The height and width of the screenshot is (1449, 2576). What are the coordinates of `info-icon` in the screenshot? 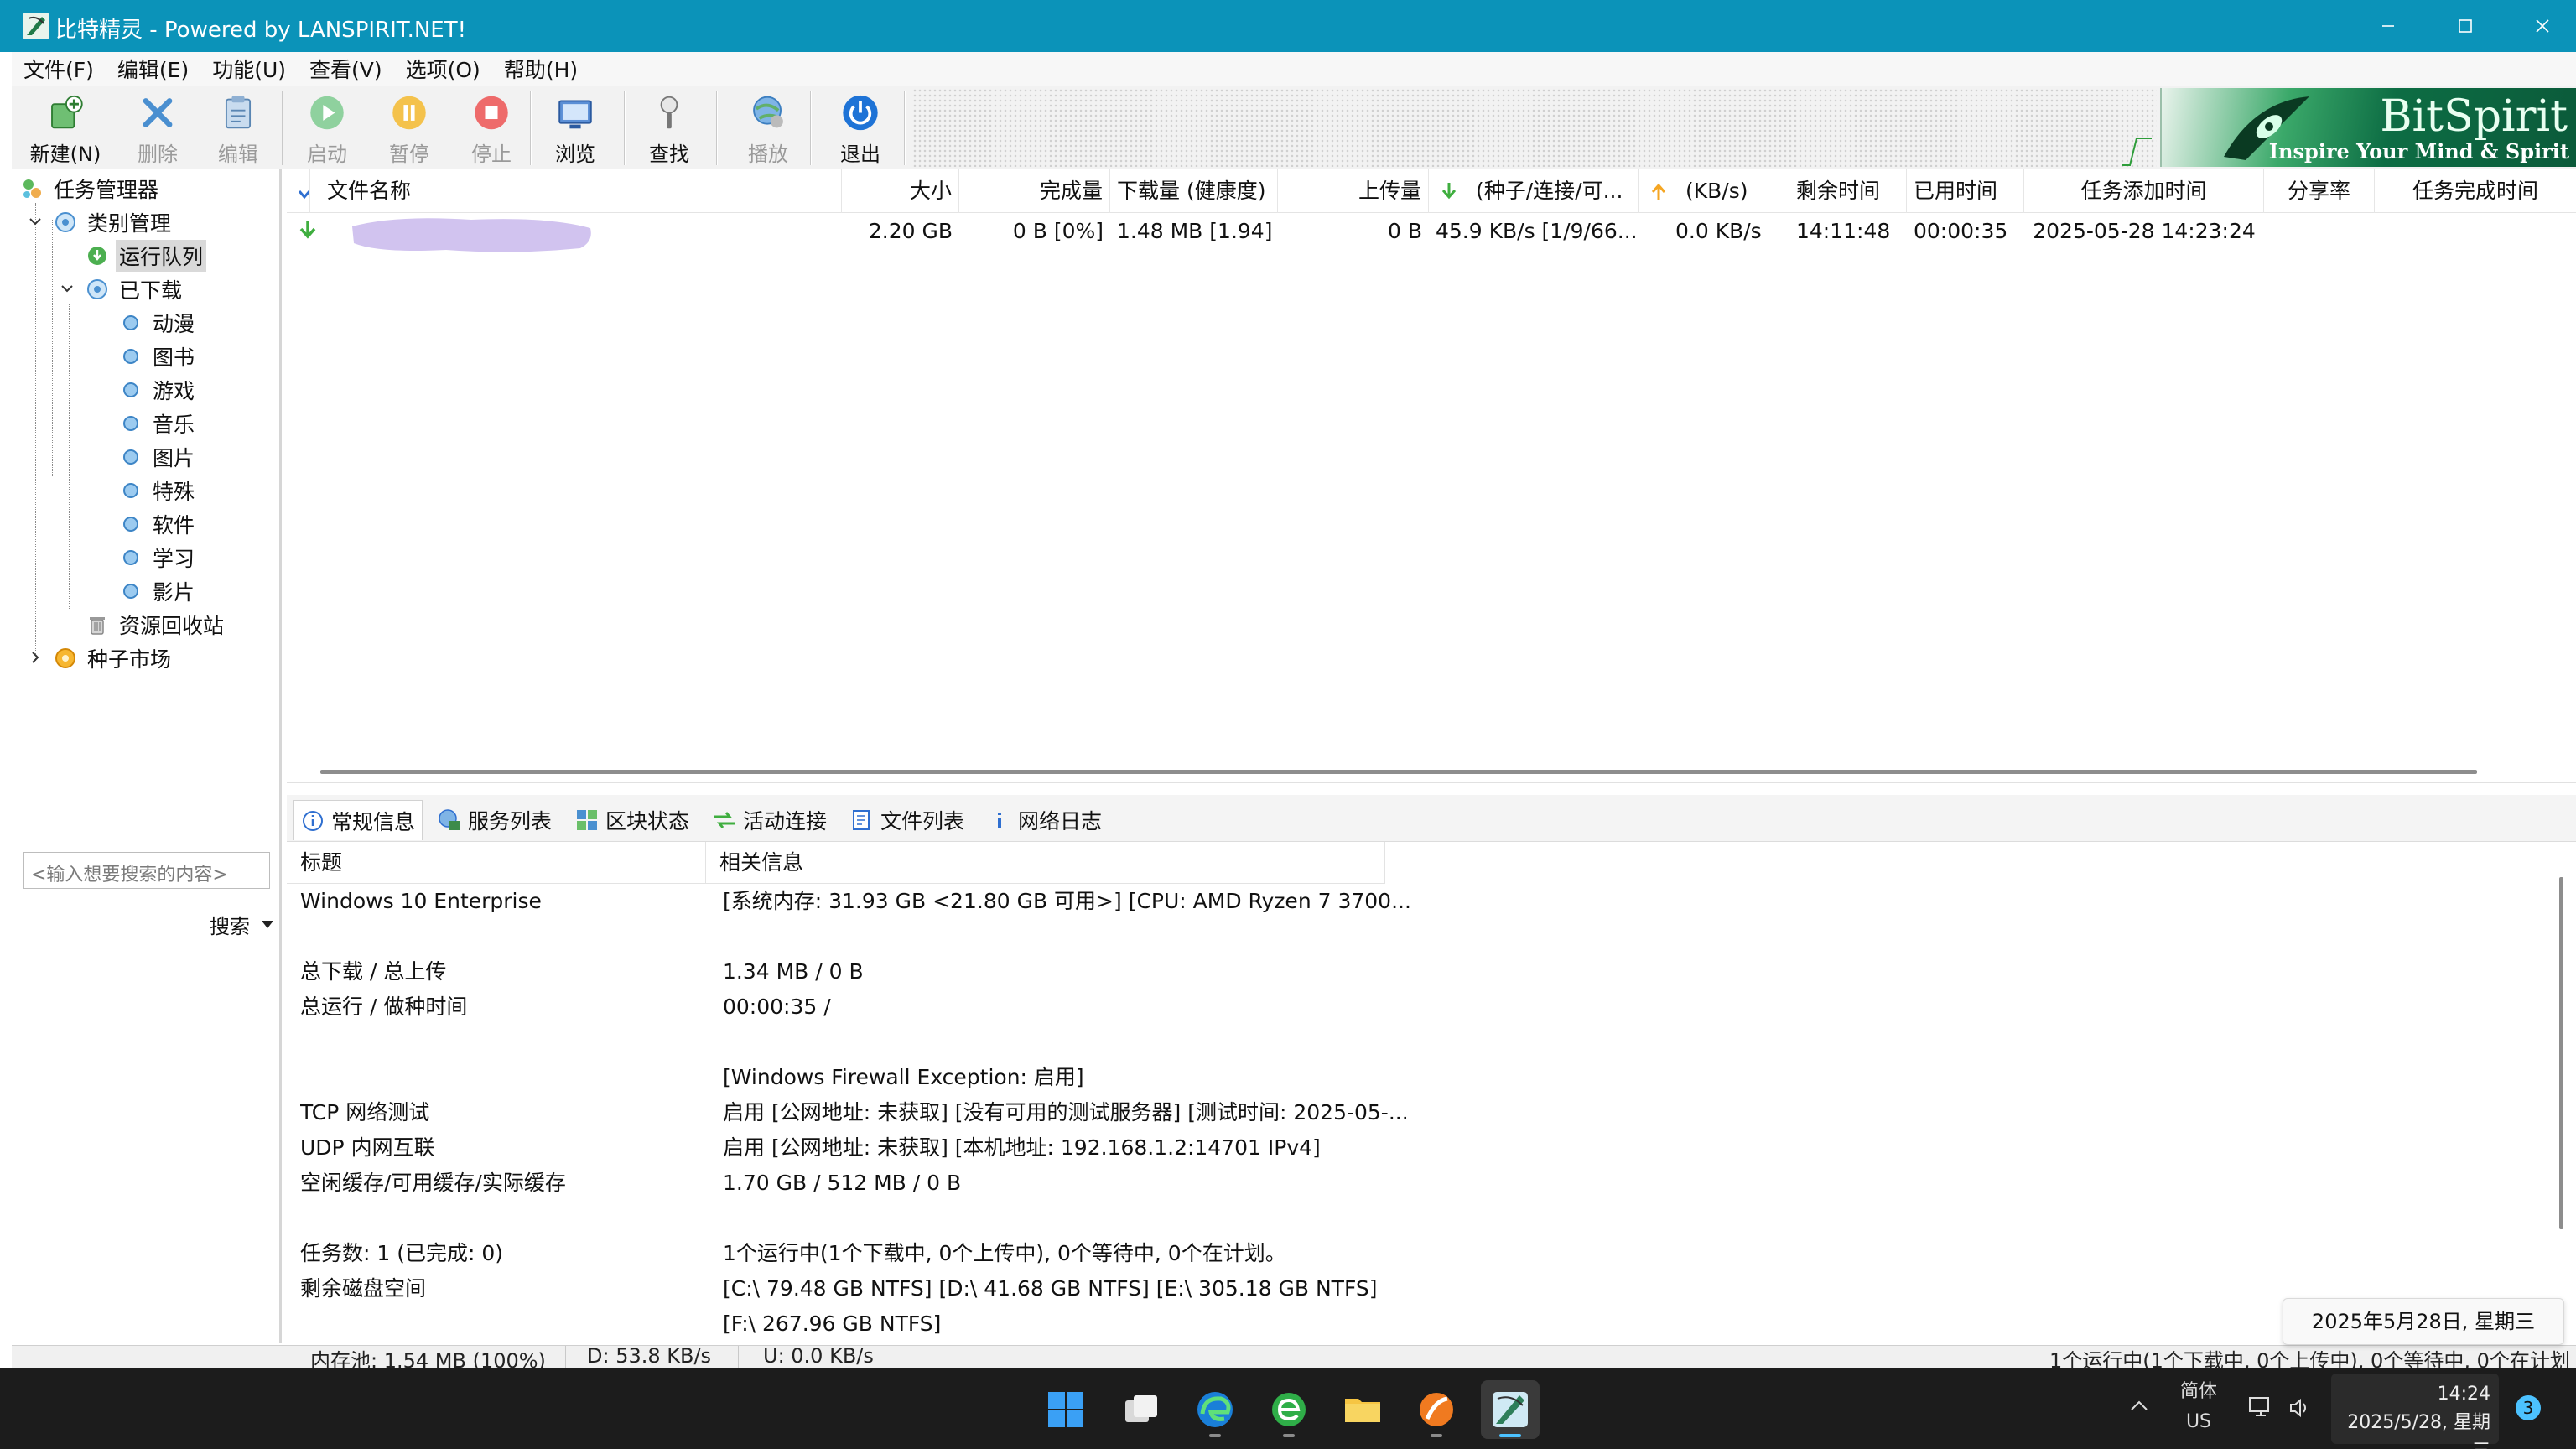 It's located at (313, 820).